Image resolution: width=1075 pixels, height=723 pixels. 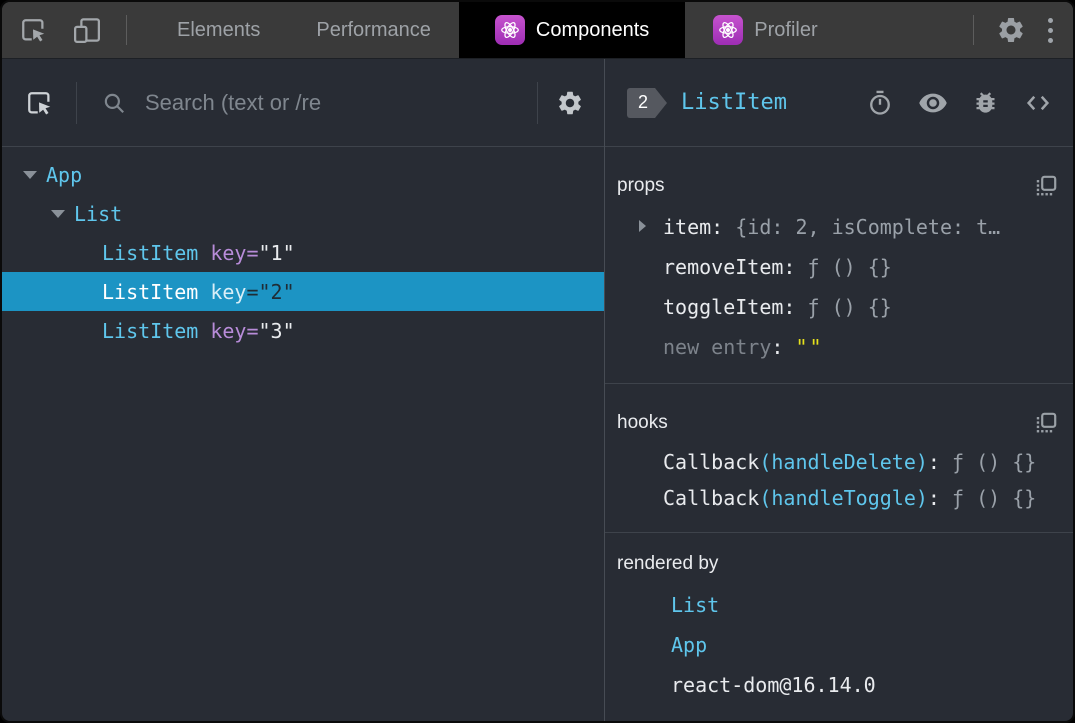 What do you see at coordinates (838, 605) in the screenshot?
I see `rendered-by-link-list: List` at bounding box center [838, 605].